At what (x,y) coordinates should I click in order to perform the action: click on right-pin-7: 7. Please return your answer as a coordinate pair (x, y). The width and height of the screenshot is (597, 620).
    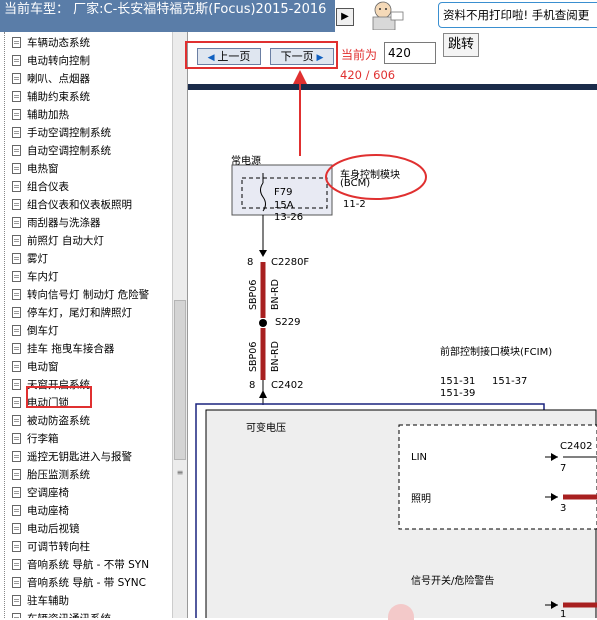
    Looking at the image, I should click on (563, 468).